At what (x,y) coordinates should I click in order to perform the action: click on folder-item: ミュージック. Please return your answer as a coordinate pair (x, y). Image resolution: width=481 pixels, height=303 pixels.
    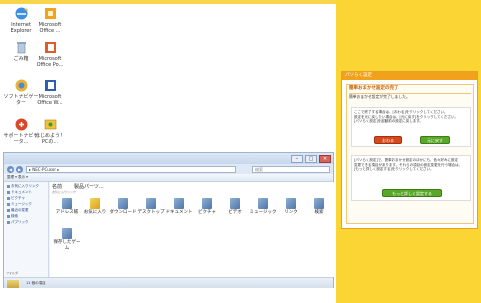
    Looking at the image, I should click on (263, 207).